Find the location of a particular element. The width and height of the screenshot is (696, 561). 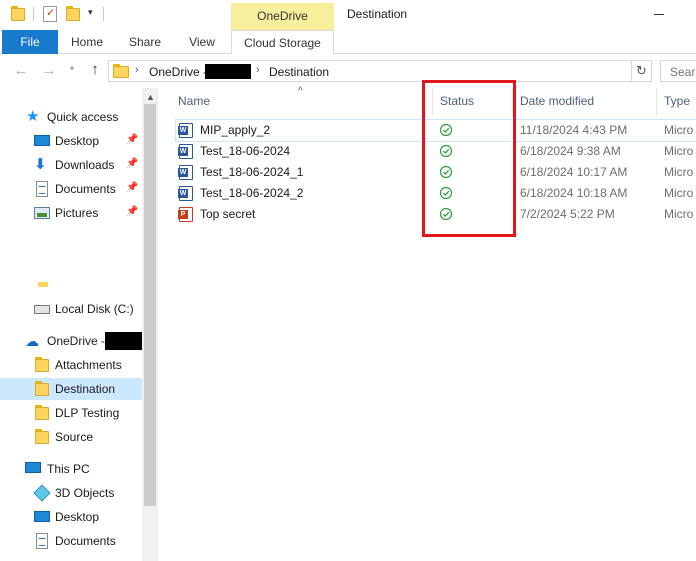

tab-cloud-storage: Cloud Storage is located at coordinates (282, 42).